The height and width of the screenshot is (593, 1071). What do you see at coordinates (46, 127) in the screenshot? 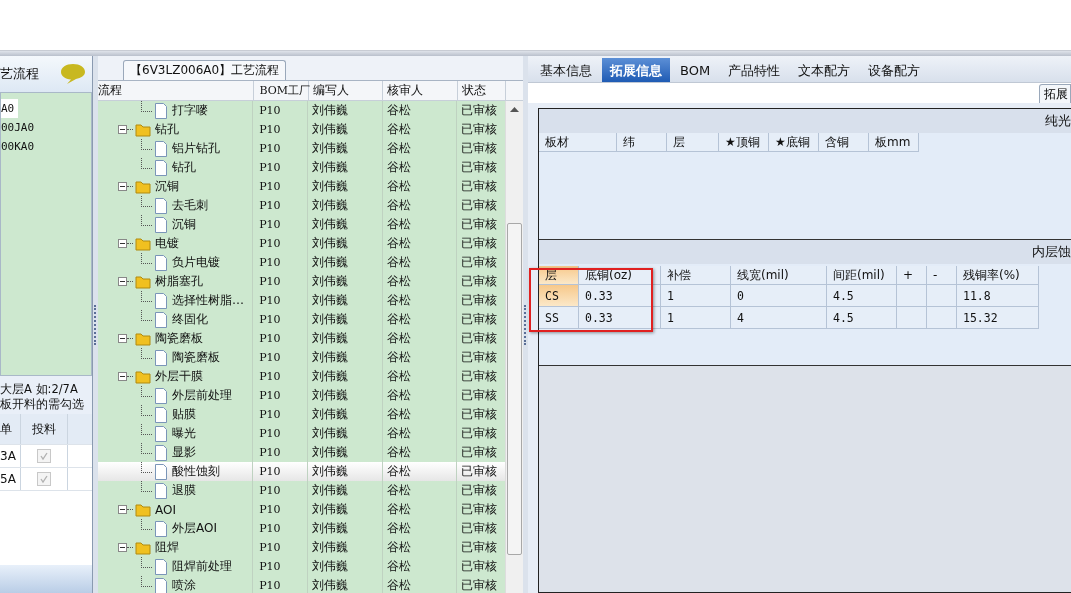
I see `list-item: 00JA0` at bounding box center [46, 127].